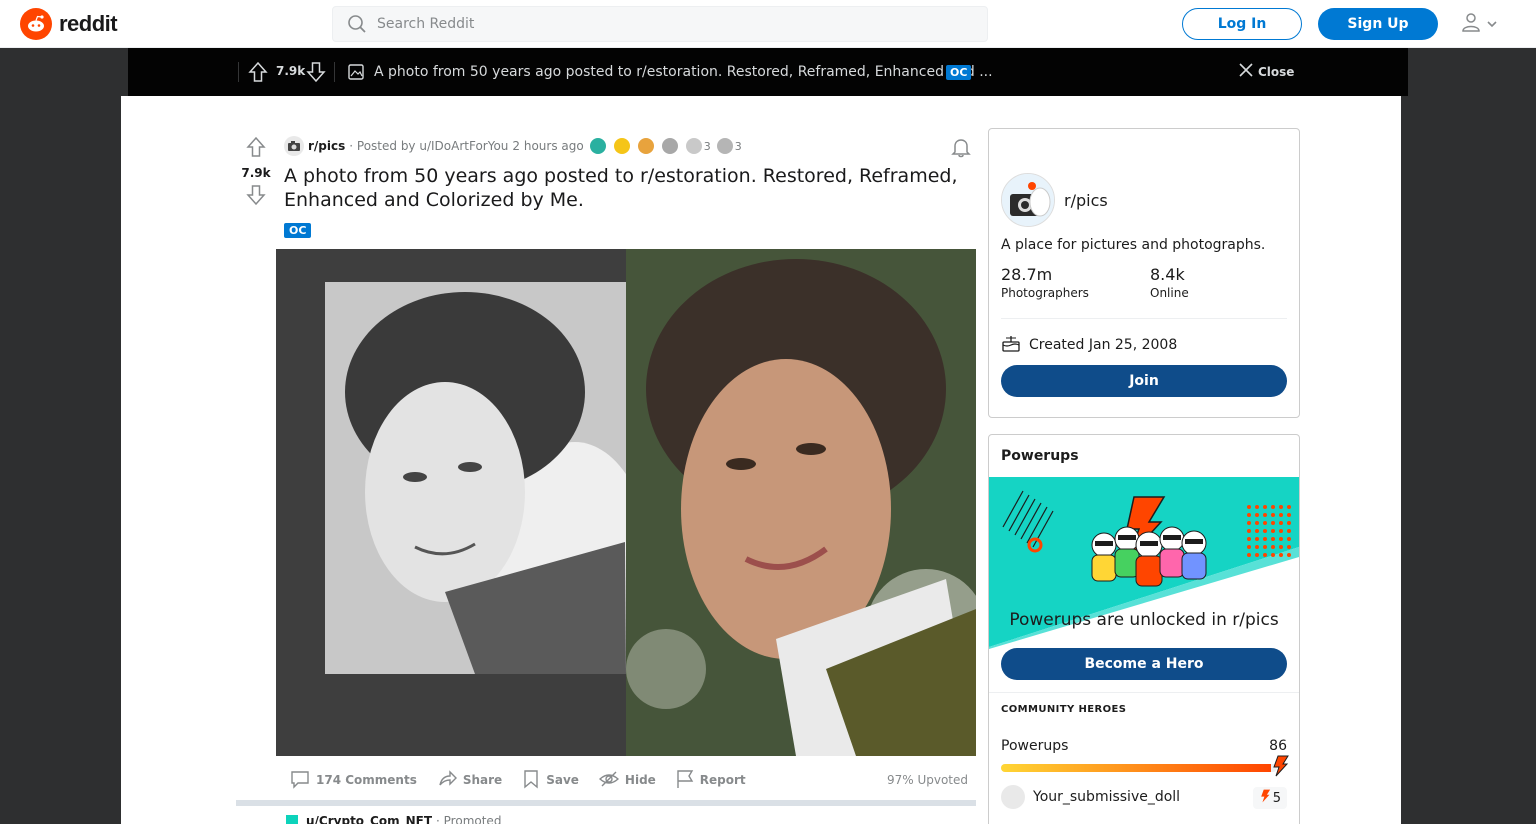  What do you see at coordinates (606, 803) in the screenshot?
I see `feed-divider` at bounding box center [606, 803].